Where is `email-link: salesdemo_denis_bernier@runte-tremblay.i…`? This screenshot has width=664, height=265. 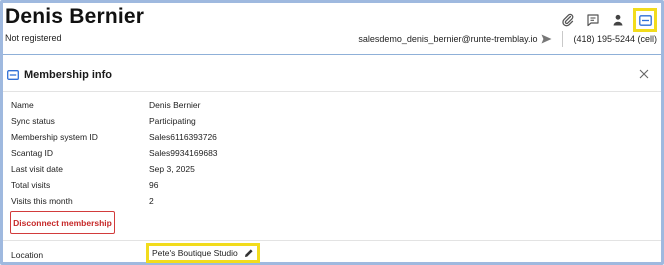
email-link: salesdemo_denis_bernier@runte-tremblay.i… is located at coordinates (447, 39).